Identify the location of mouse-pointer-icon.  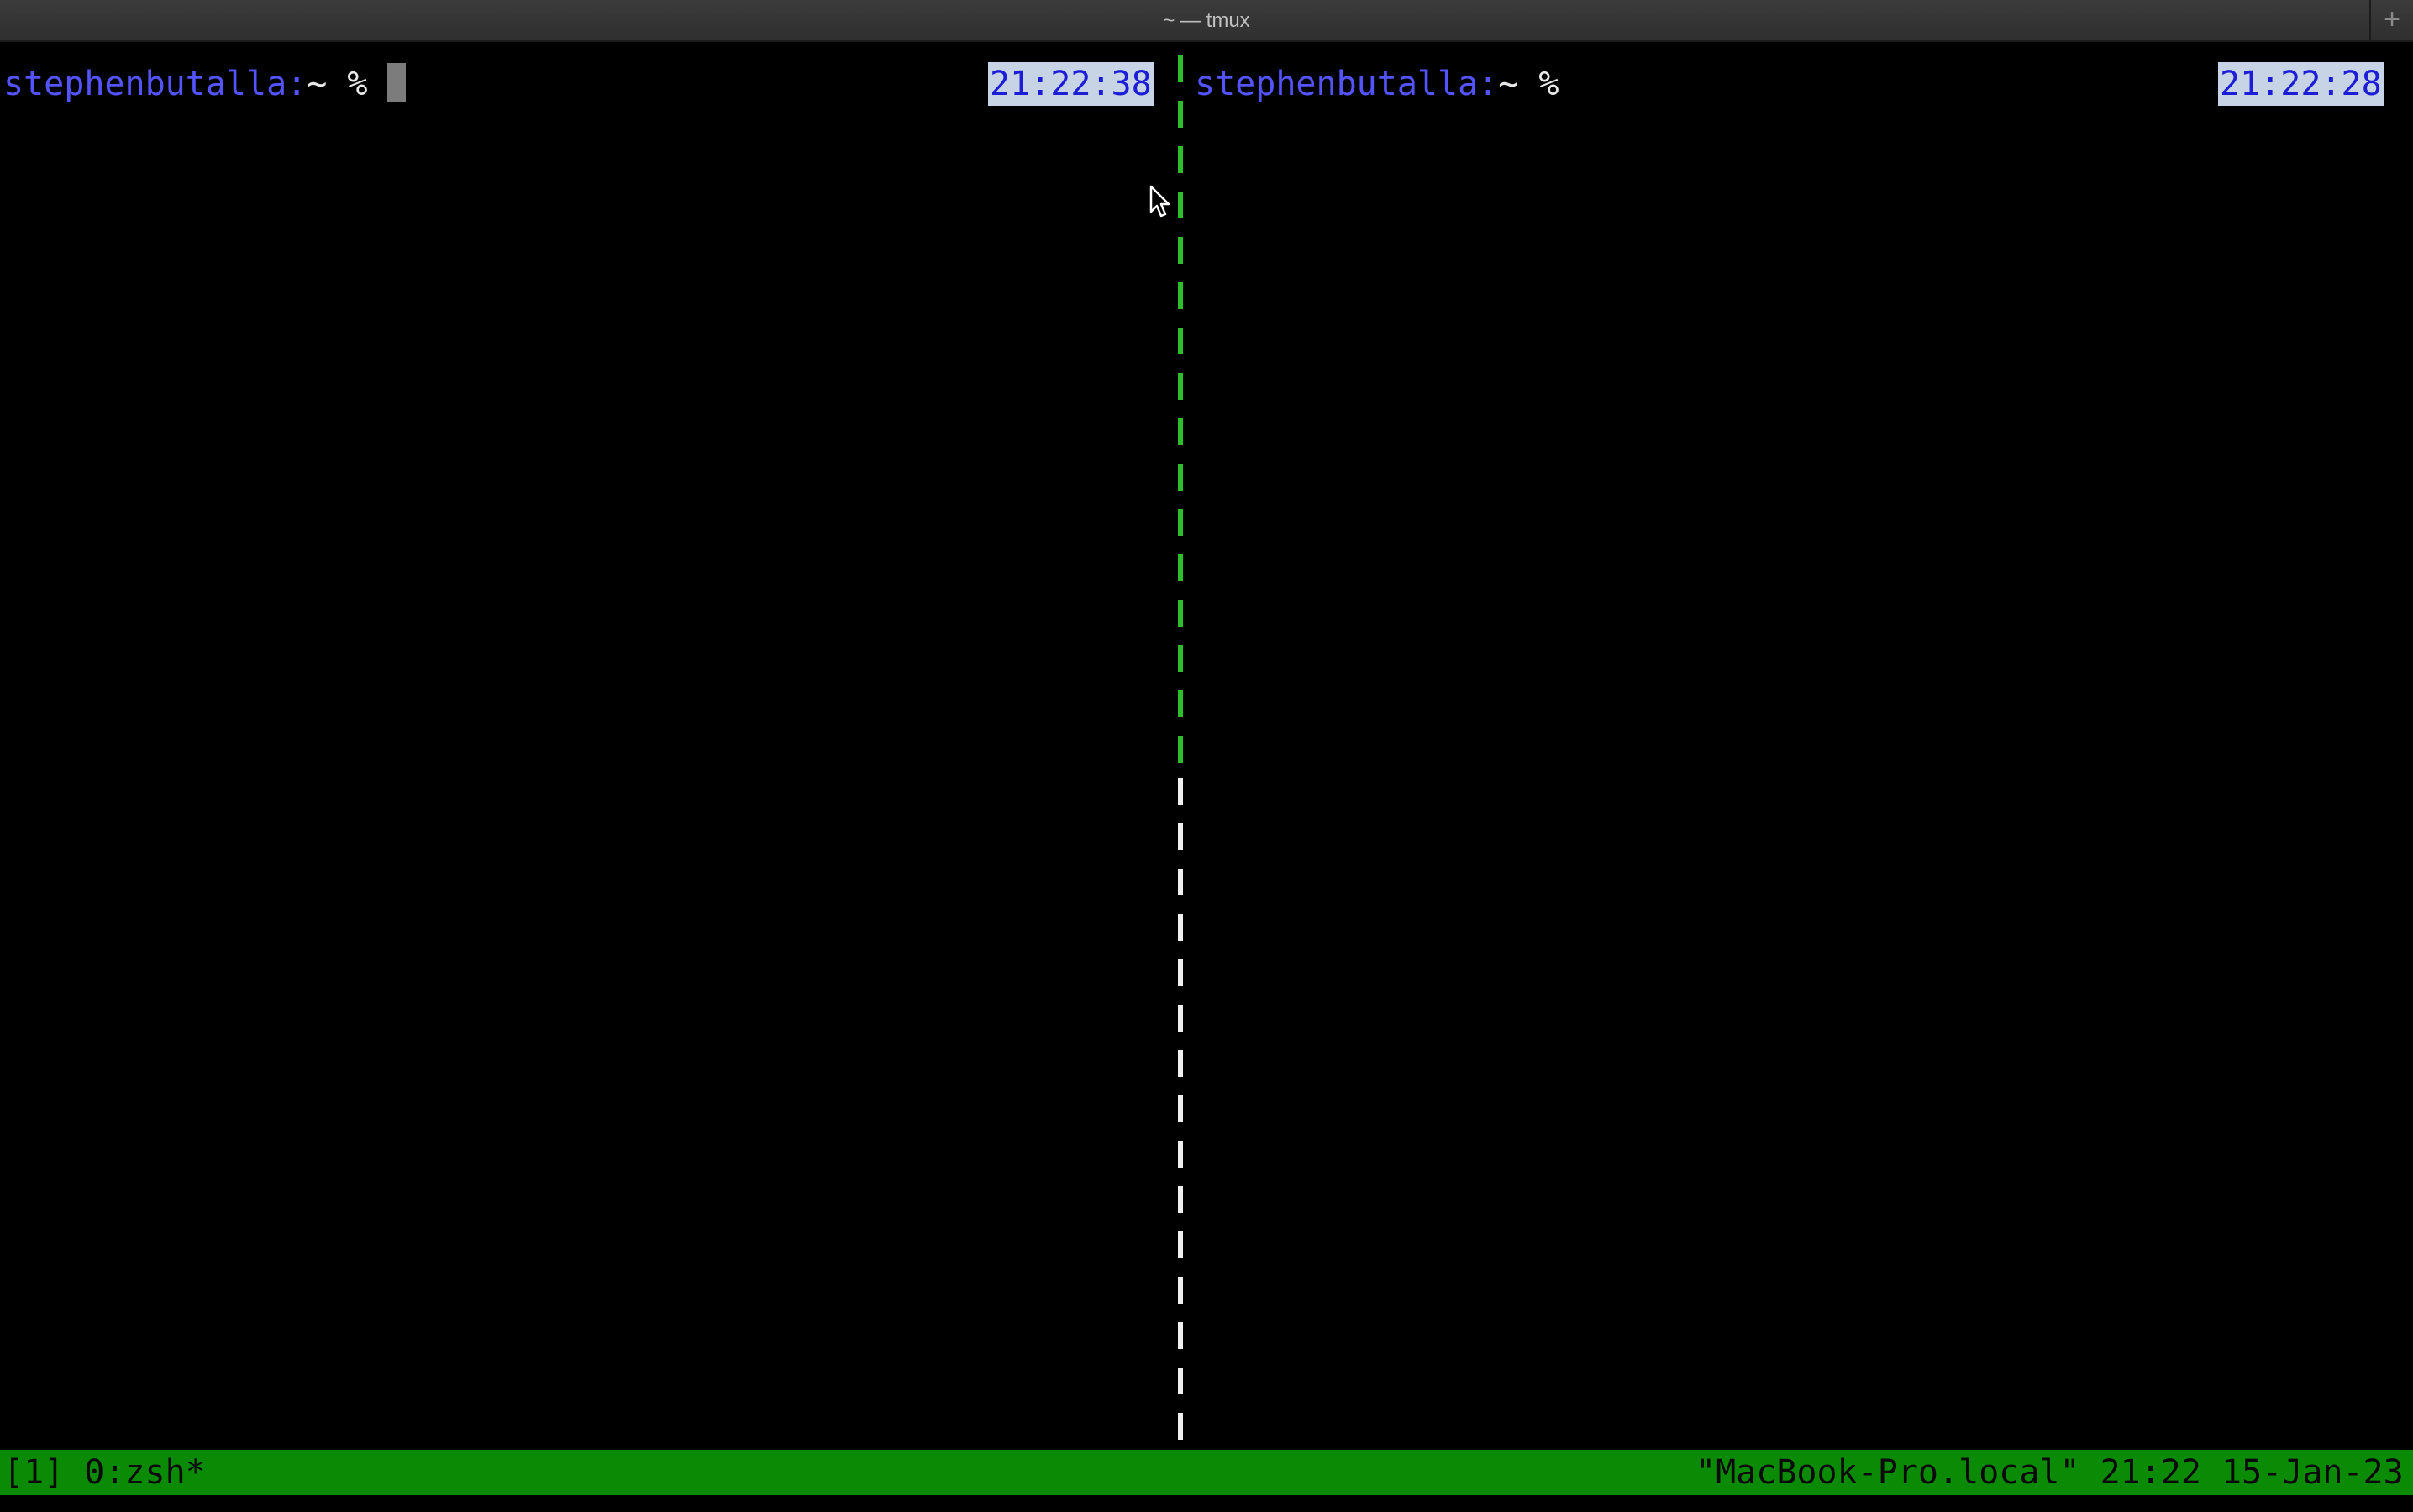
(1159, 201).